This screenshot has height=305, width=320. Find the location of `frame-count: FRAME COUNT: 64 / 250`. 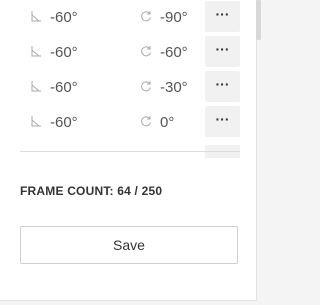

frame-count: FRAME COUNT: 64 / 250 is located at coordinates (91, 191).